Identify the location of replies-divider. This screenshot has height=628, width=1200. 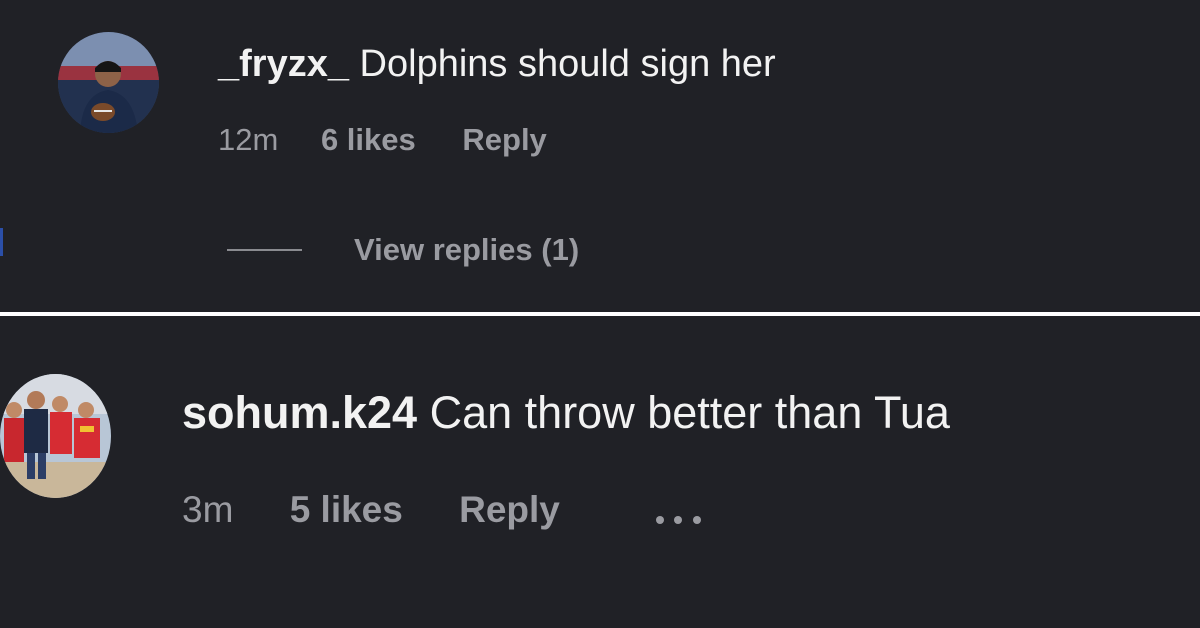
(264, 250).